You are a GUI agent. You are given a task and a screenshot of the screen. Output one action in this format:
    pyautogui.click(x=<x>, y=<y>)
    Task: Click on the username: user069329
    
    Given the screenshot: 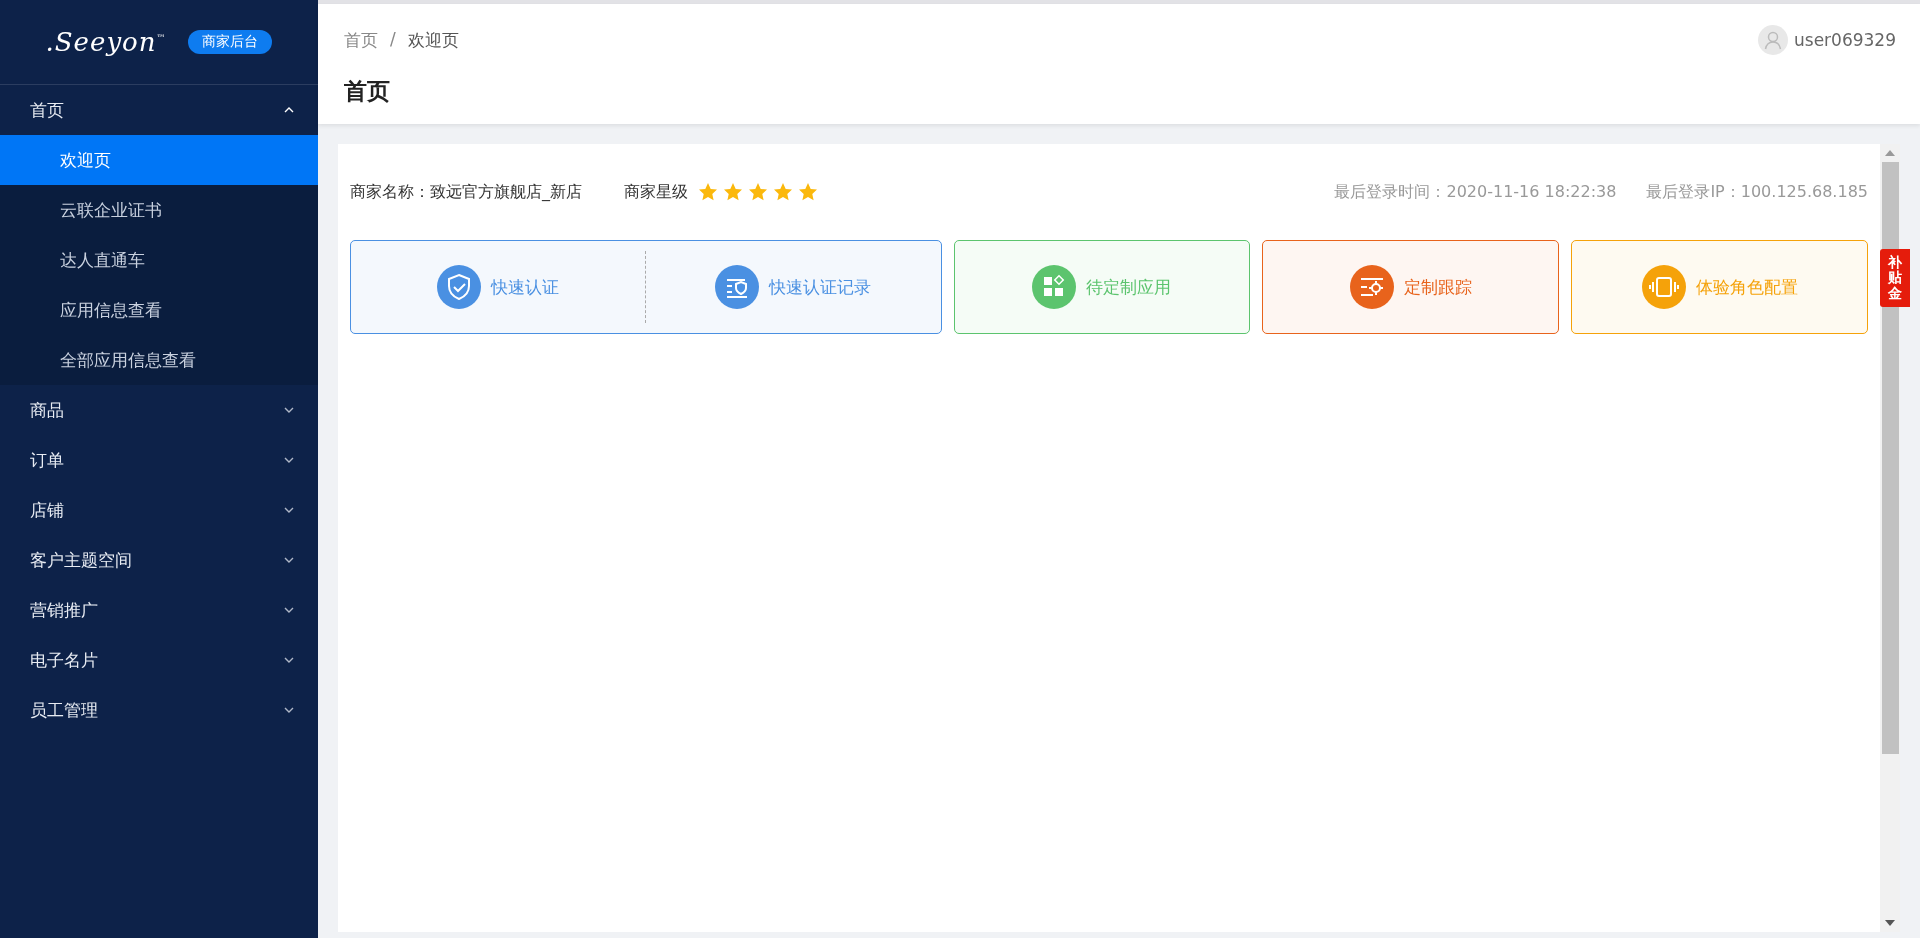 What is the action you would take?
    pyautogui.click(x=1845, y=40)
    